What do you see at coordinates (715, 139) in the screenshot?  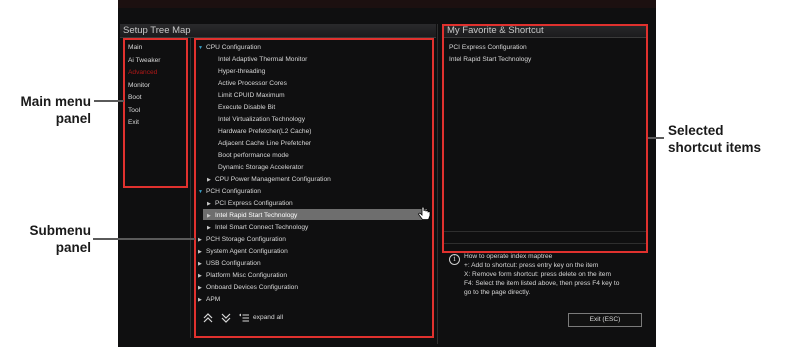 I see `selected-shortcut-items-label-text: Selected shortcut items` at bounding box center [715, 139].